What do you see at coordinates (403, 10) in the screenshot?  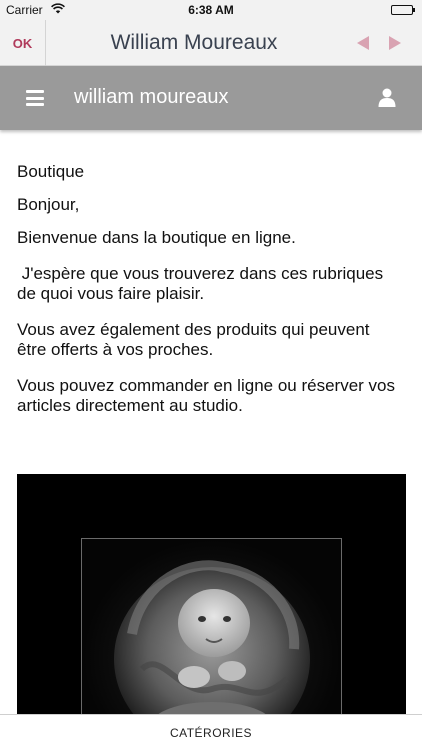 I see `battery-icon` at bounding box center [403, 10].